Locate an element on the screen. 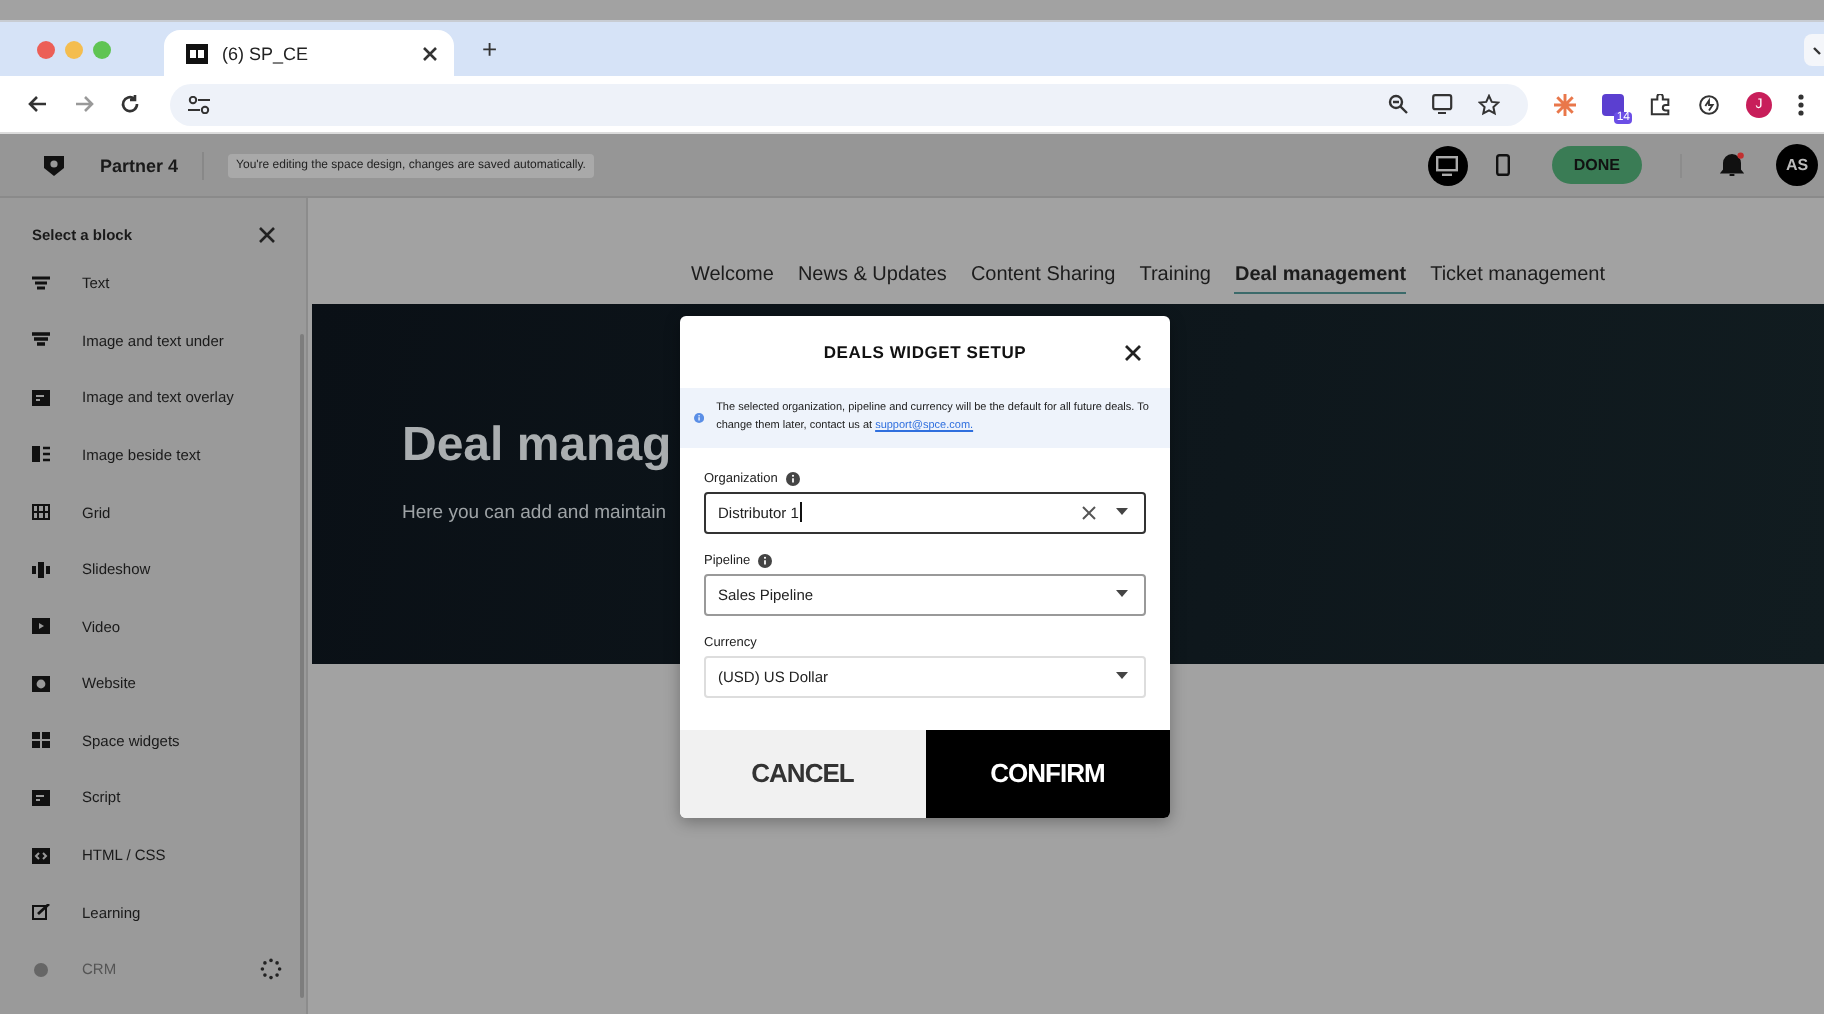  nav-tab: Content Sharing is located at coordinates (1043, 279).